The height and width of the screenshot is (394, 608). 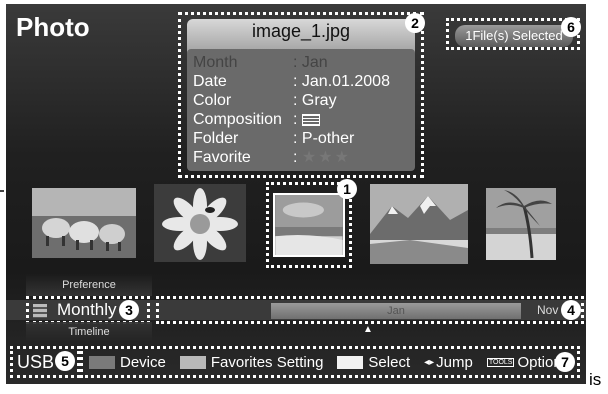 What do you see at coordinates (595, 379) in the screenshot?
I see `caption-fragment: is` at bounding box center [595, 379].